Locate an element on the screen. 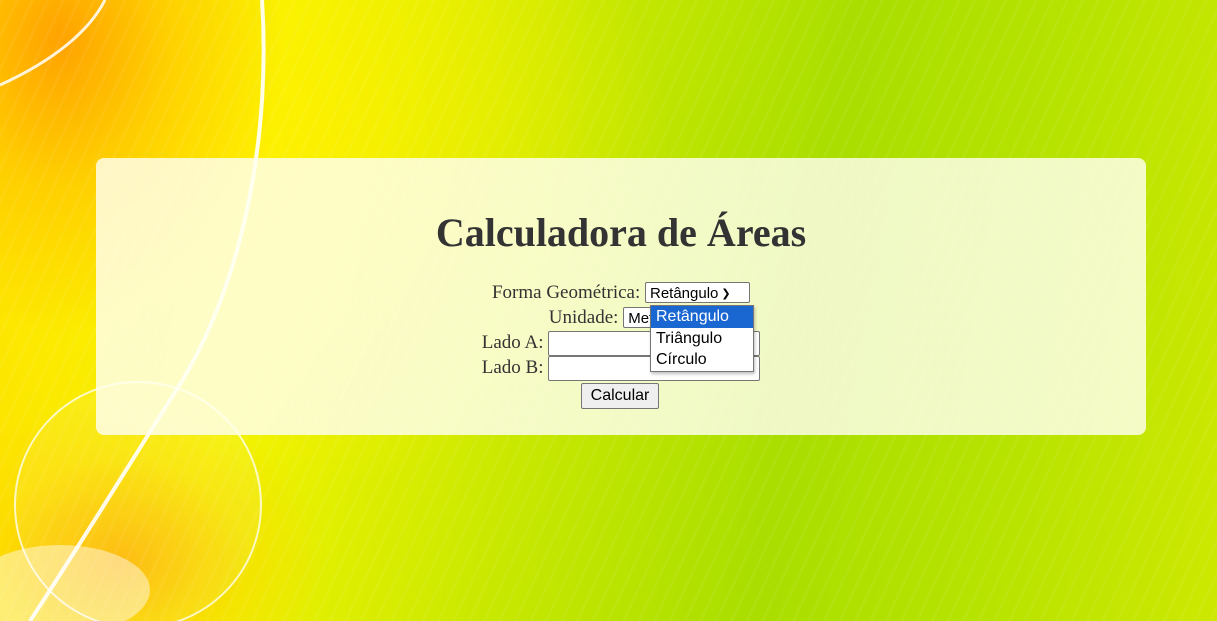 The image size is (1217, 621). unit-row: Unidade: Metro❯ is located at coordinates (621, 318).